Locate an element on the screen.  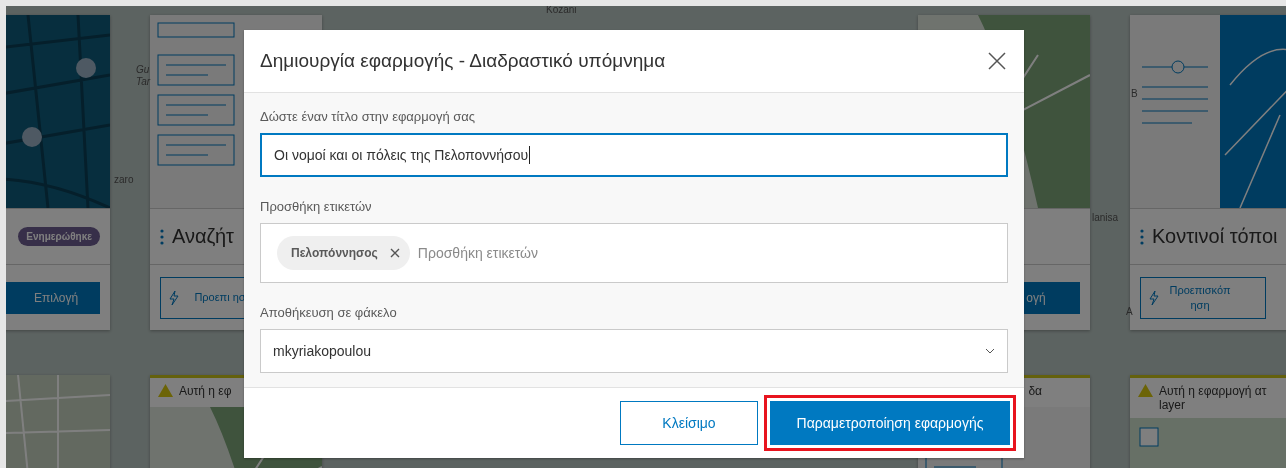
preview-button: Προεπισκόπ ηση is located at coordinates (1203, 297).